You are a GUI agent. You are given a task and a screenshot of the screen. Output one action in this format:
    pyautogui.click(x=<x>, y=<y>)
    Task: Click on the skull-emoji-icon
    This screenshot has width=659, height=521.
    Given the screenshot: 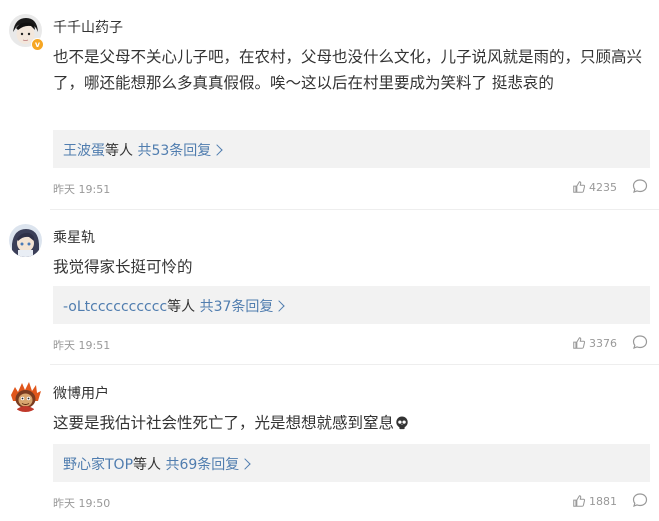 What is the action you would take?
    pyautogui.click(x=402, y=423)
    